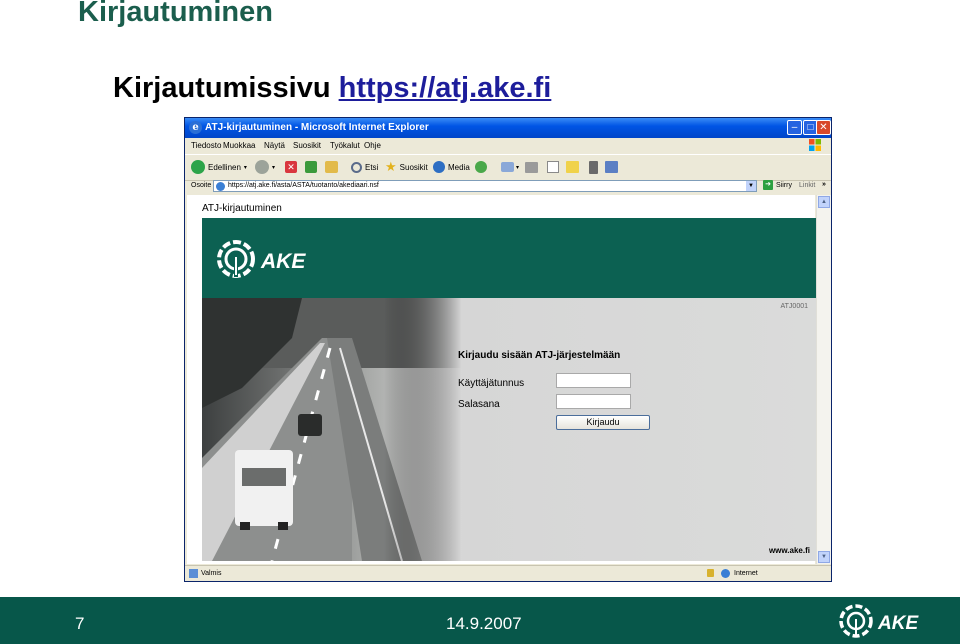 The width and height of the screenshot is (960, 644). I want to click on site-url: www.ake.fi, so click(789, 550).